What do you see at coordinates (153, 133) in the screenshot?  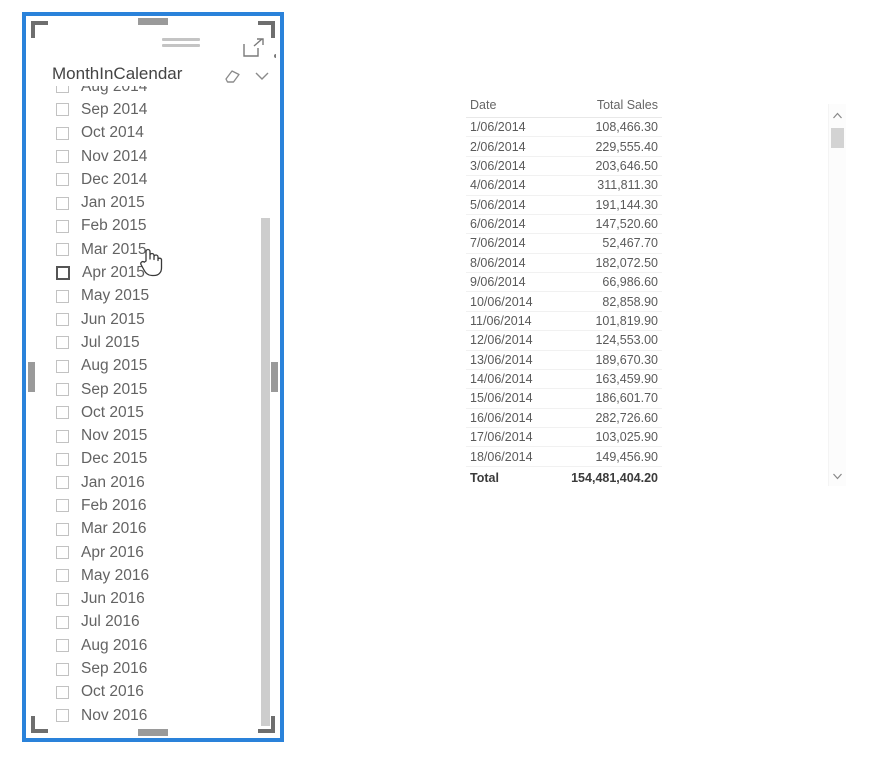 I see `slicer-item: Oct 2014` at bounding box center [153, 133].